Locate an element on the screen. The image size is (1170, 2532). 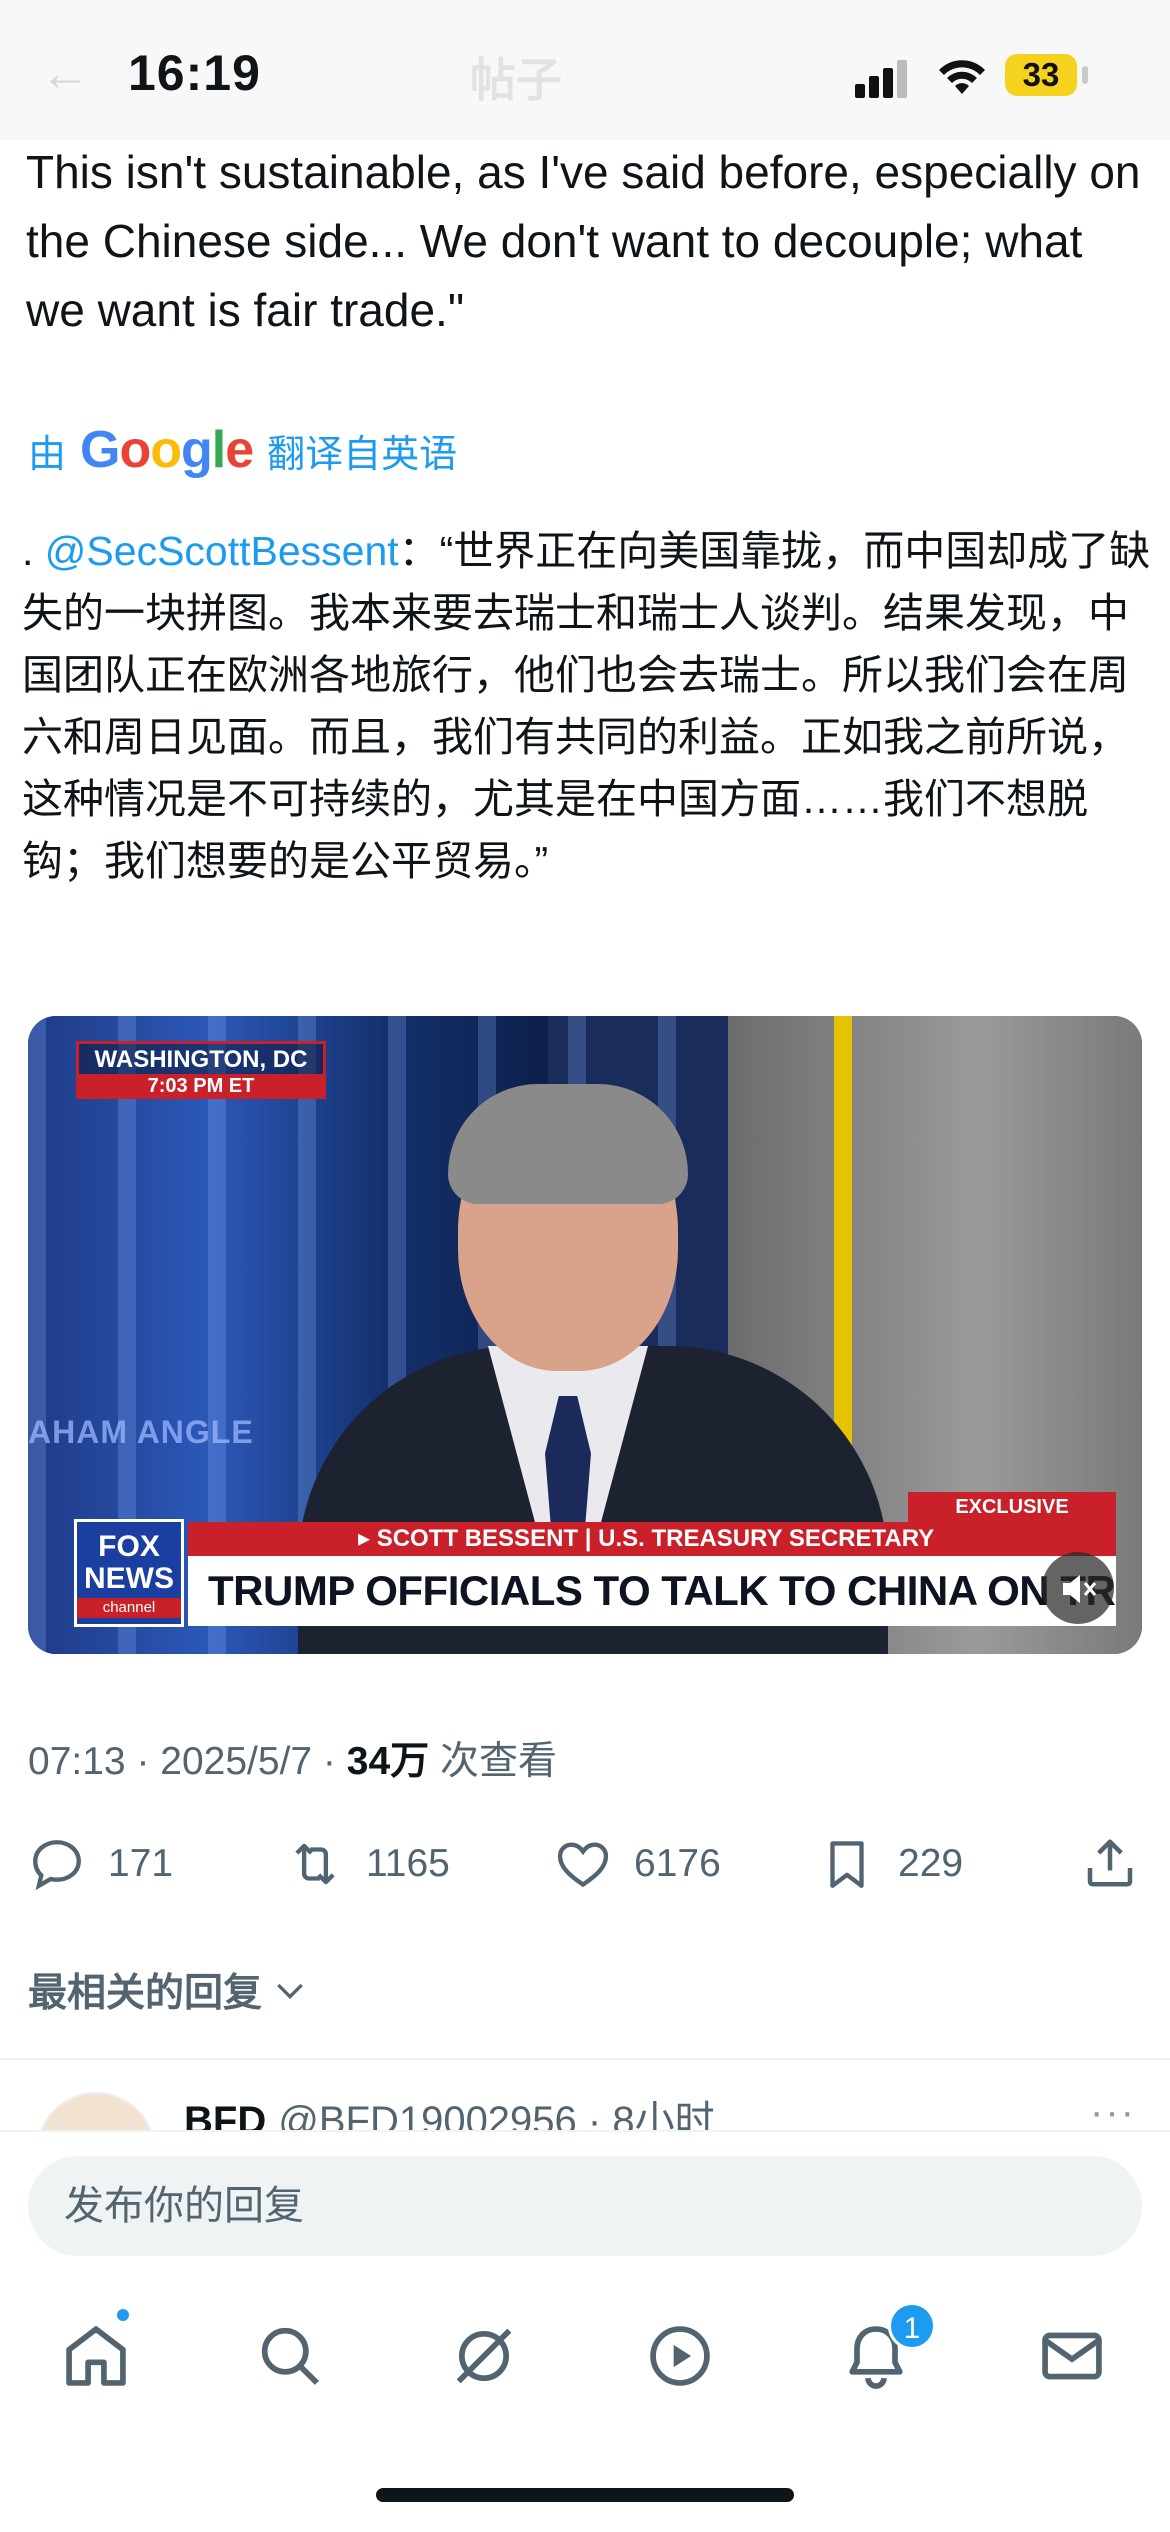
search-icon is located at coordinates (290, 2356).